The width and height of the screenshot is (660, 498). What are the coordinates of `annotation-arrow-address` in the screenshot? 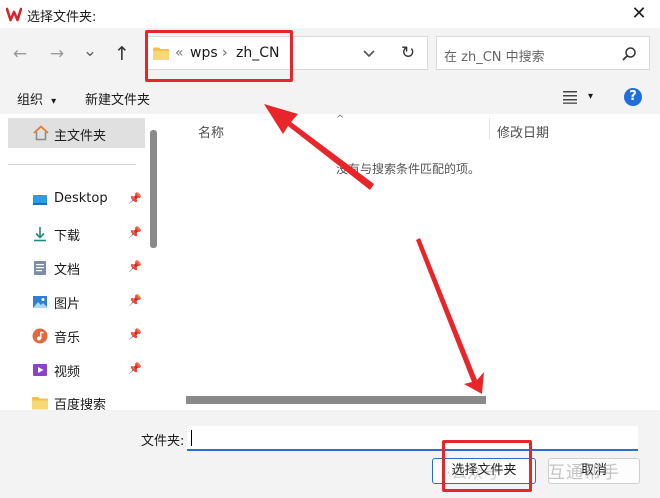 It's located at (319, 147).